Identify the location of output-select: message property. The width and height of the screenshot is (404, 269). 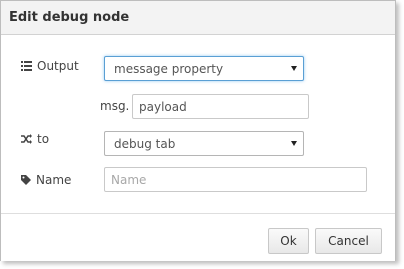
(204, 68).